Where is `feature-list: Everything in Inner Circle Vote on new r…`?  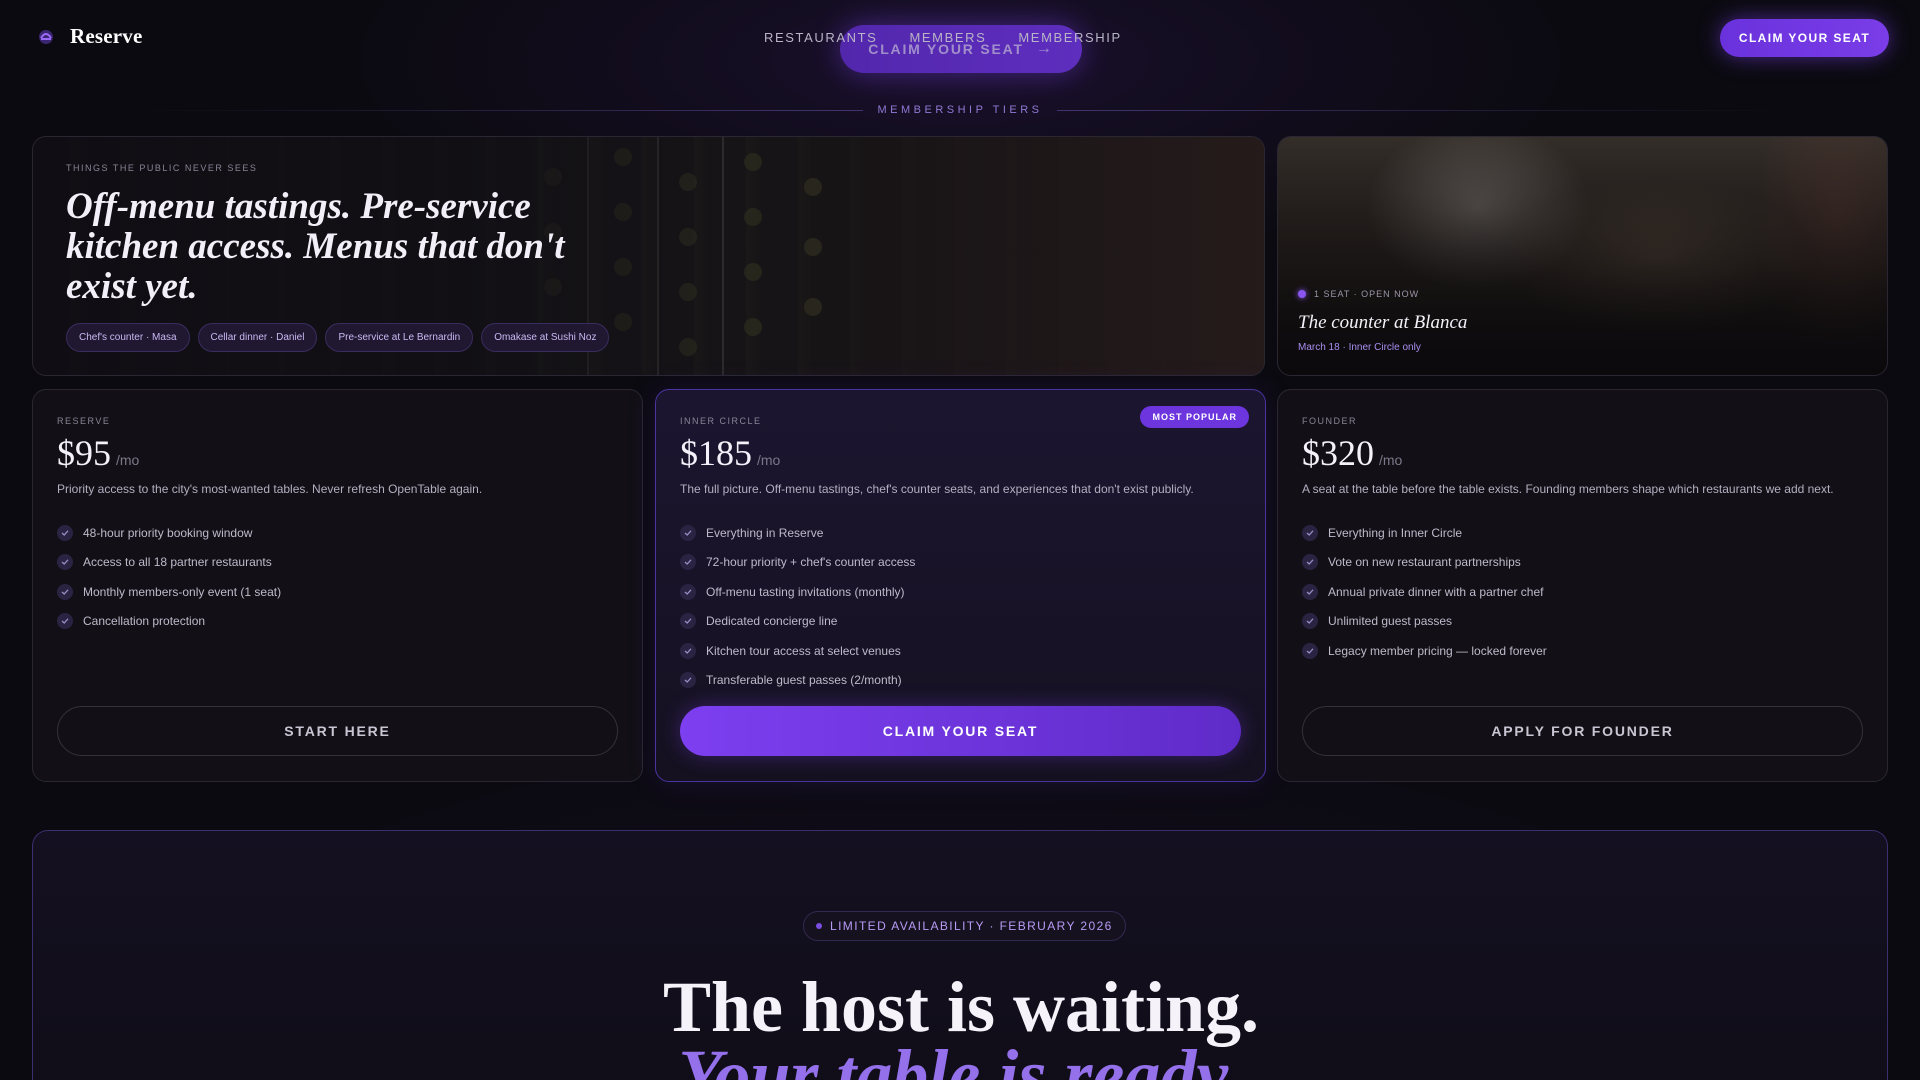
feature-list: Everything in Inner Circle Vote on new r… is located at coordinates (1424, 592).